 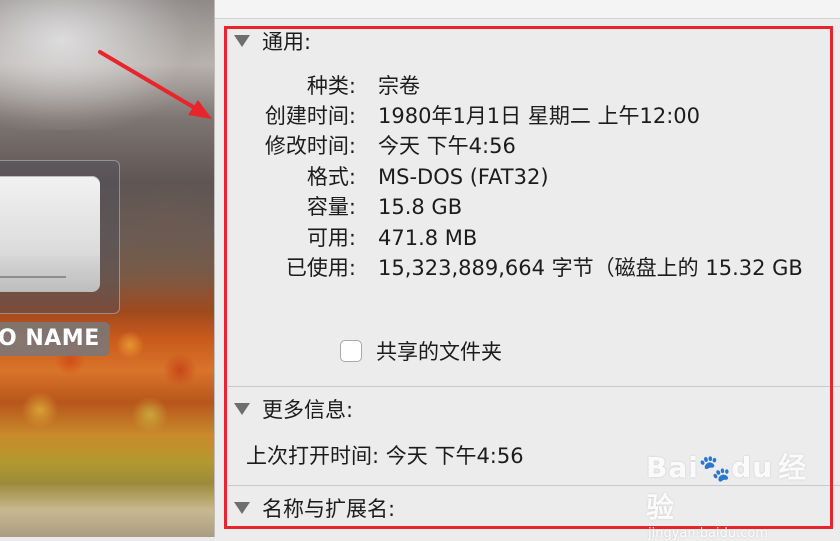 I want to click on baidu-watermark: Bai🐾du 经验 jingyan.baidu.com, so click(x=741, y=493).